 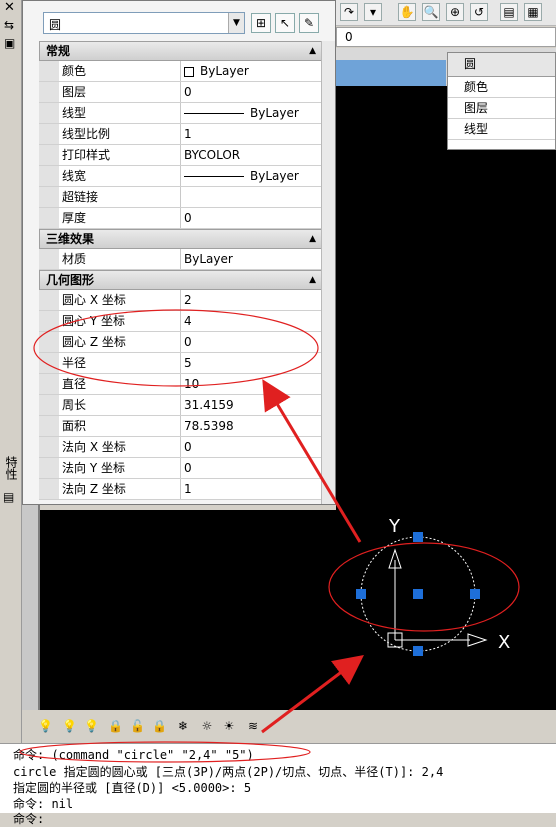 I want to click on section-header: 几何图形 ▲, so click(x=181, y=280).